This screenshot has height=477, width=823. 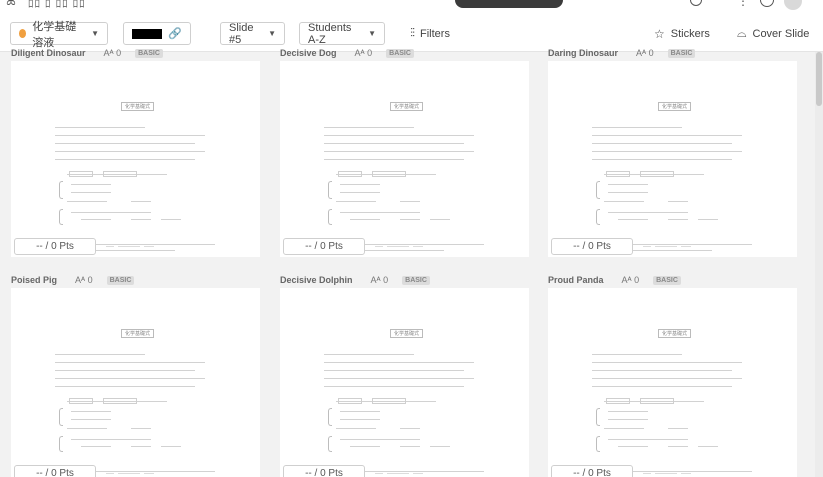 What do you see at coordinates (48, 53) in the screenshot?
I see `student-name: Diligent Dinosaur` at bounding box center [48, 53].